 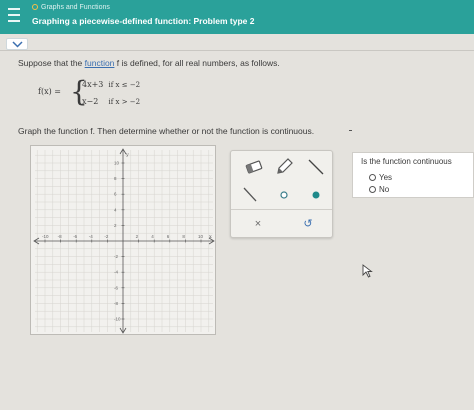 I want to click on collapse-button, so click(x=17, y=44).